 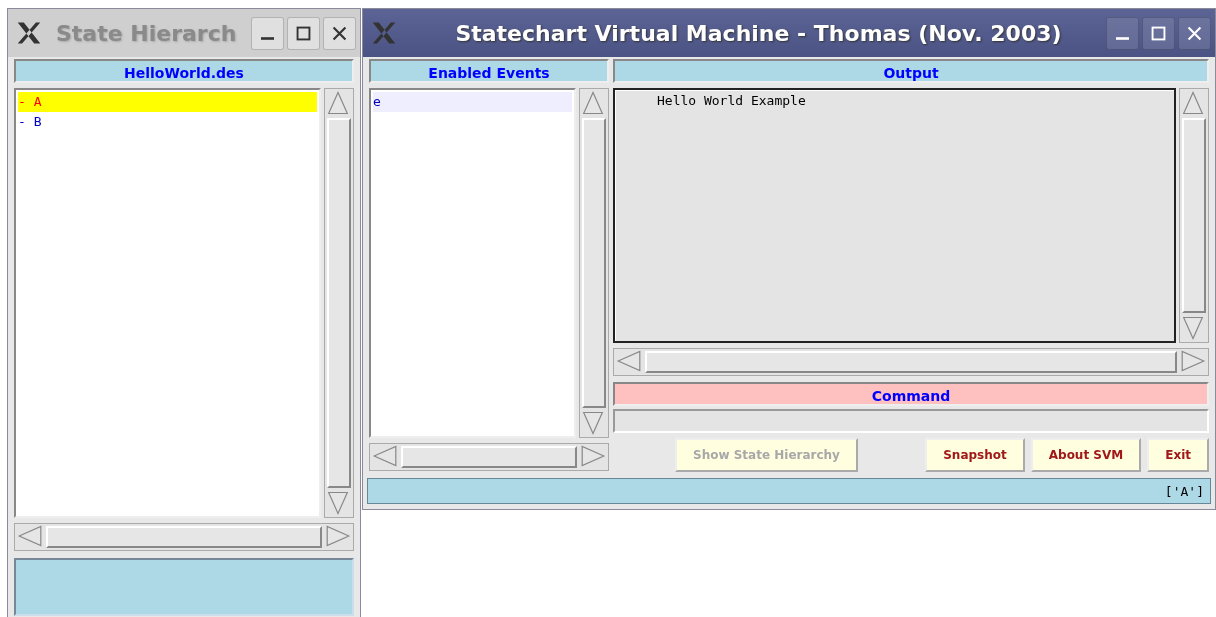 I want to click on action-button: About SVM, so click(x=1086, y=455).